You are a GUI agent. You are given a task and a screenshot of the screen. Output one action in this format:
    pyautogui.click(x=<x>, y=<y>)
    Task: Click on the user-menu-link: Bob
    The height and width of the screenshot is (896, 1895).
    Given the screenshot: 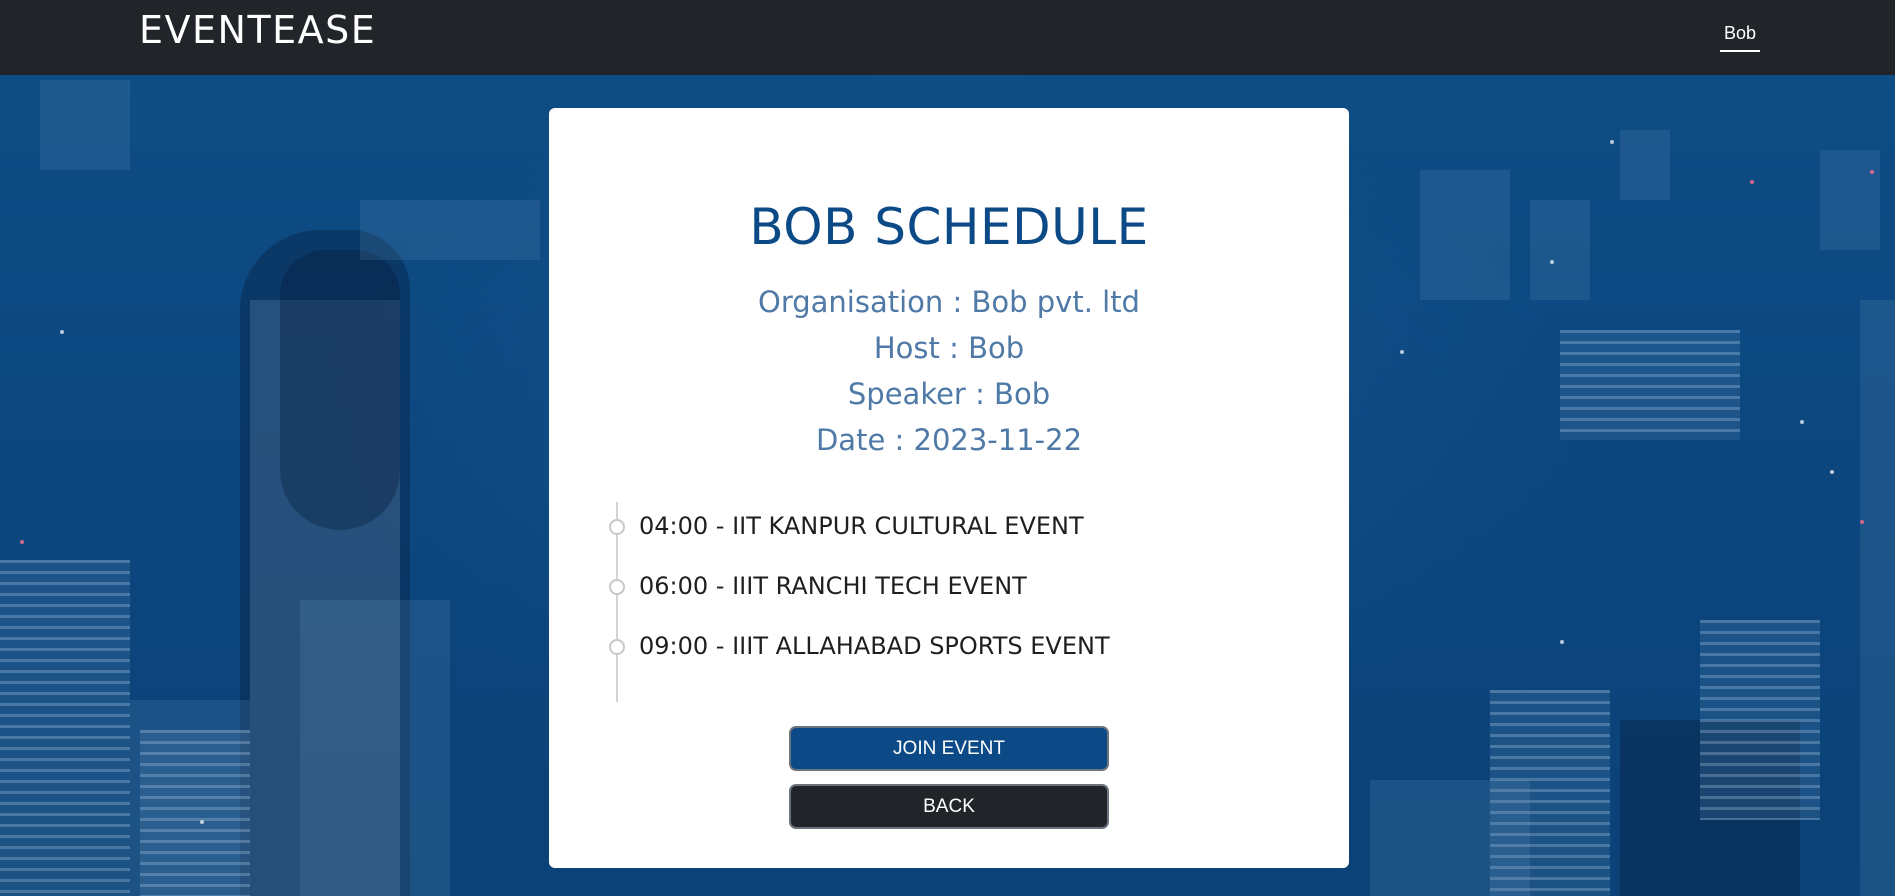 What is the action you would take?
    pyautogui.click(x=1740, y=36)
    